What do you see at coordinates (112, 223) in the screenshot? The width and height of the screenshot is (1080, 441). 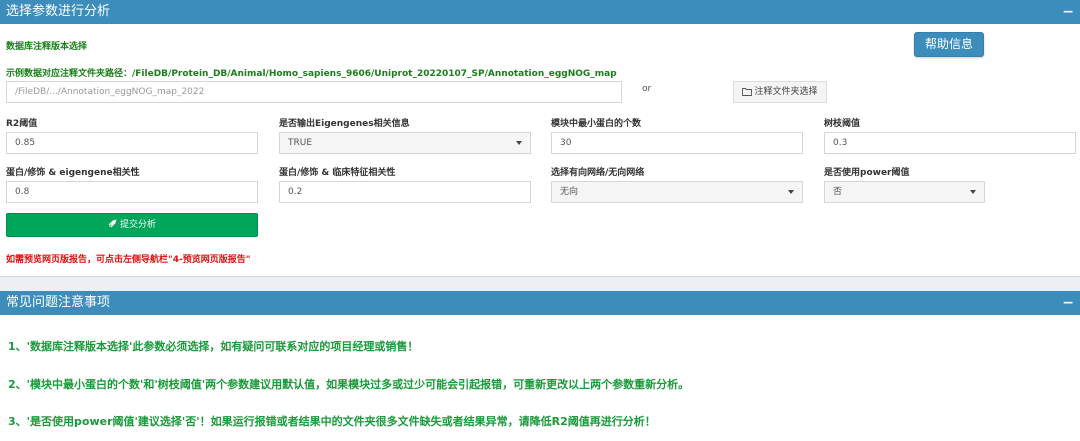 I see `rocket-icon` at bounding box center [112, 223].